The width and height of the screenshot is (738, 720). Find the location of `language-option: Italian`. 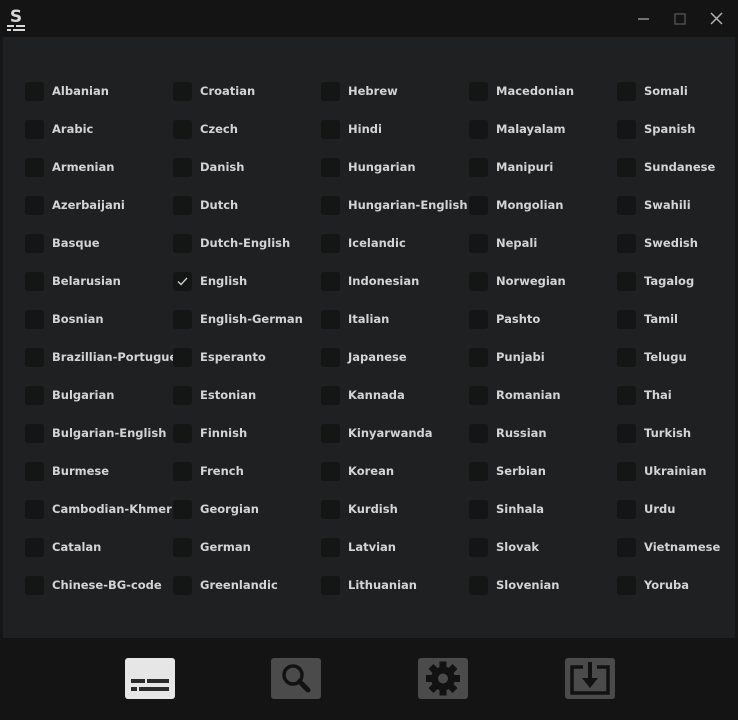

language-option: Italian is located at coordinates (395, 319).